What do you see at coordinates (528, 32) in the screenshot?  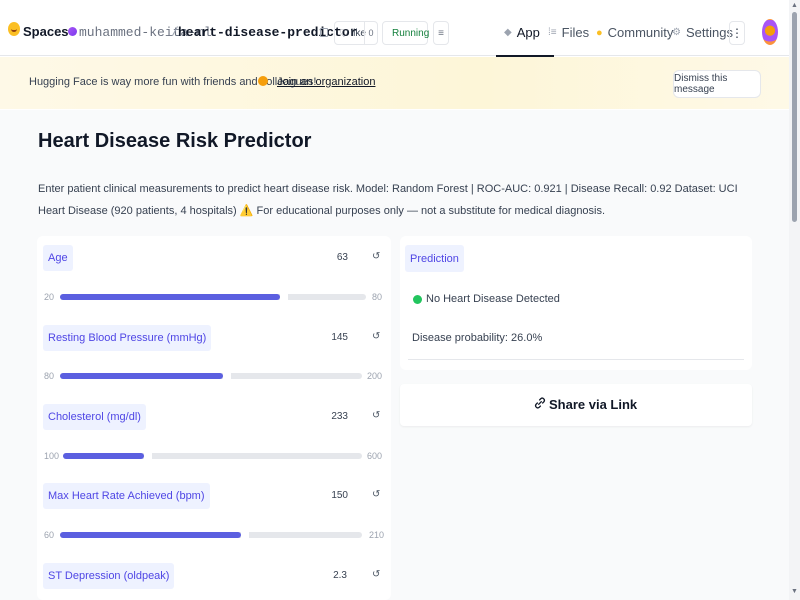 I see `tab-app-label: App` at bounding box center [528, 32].